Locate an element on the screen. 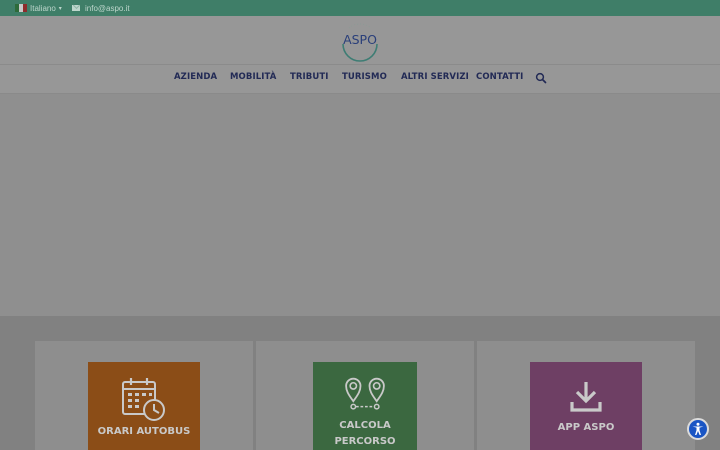  nav-item-mobilita: MOBILITÀ is located at coordinates (253, 77).